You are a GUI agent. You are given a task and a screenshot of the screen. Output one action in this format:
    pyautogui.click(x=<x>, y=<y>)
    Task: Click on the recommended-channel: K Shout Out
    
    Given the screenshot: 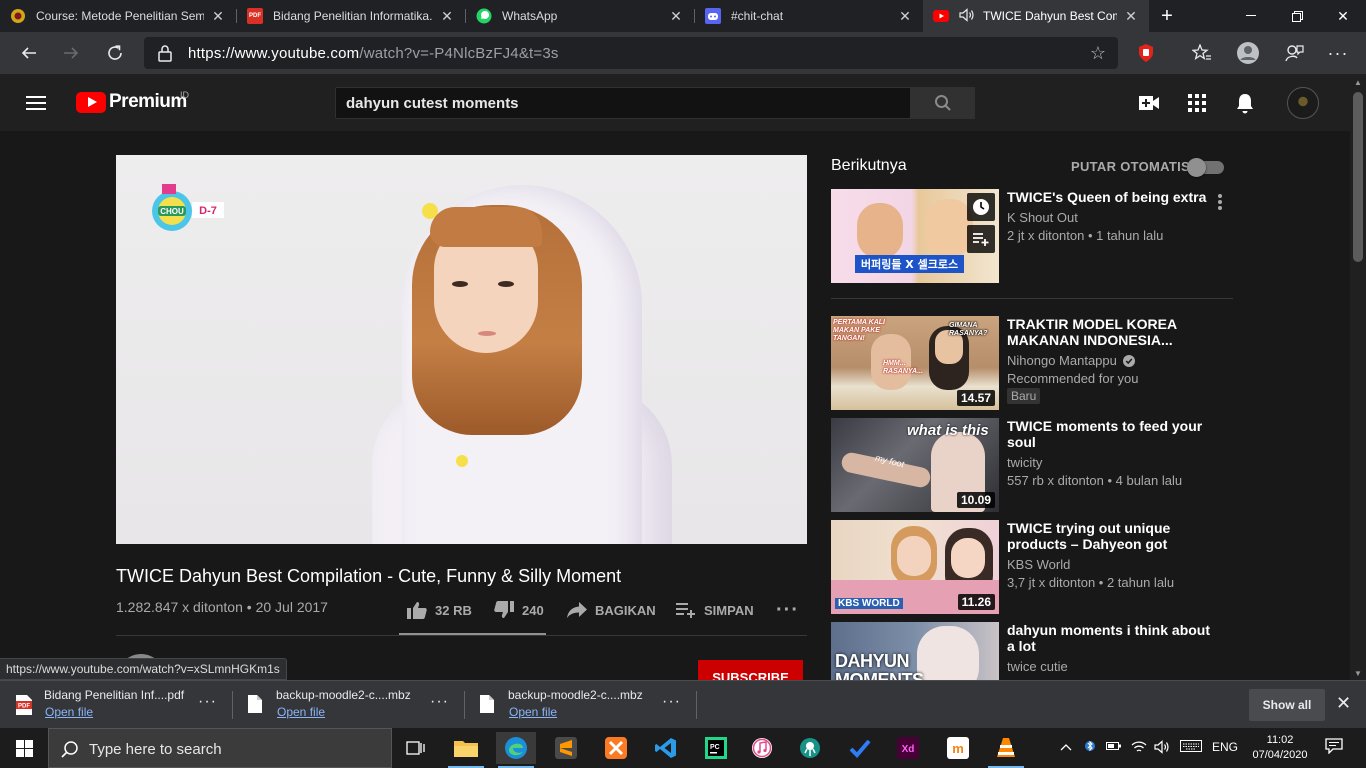 What is the action you would take?
    pyautogui.click(x=1042, y=217)
    